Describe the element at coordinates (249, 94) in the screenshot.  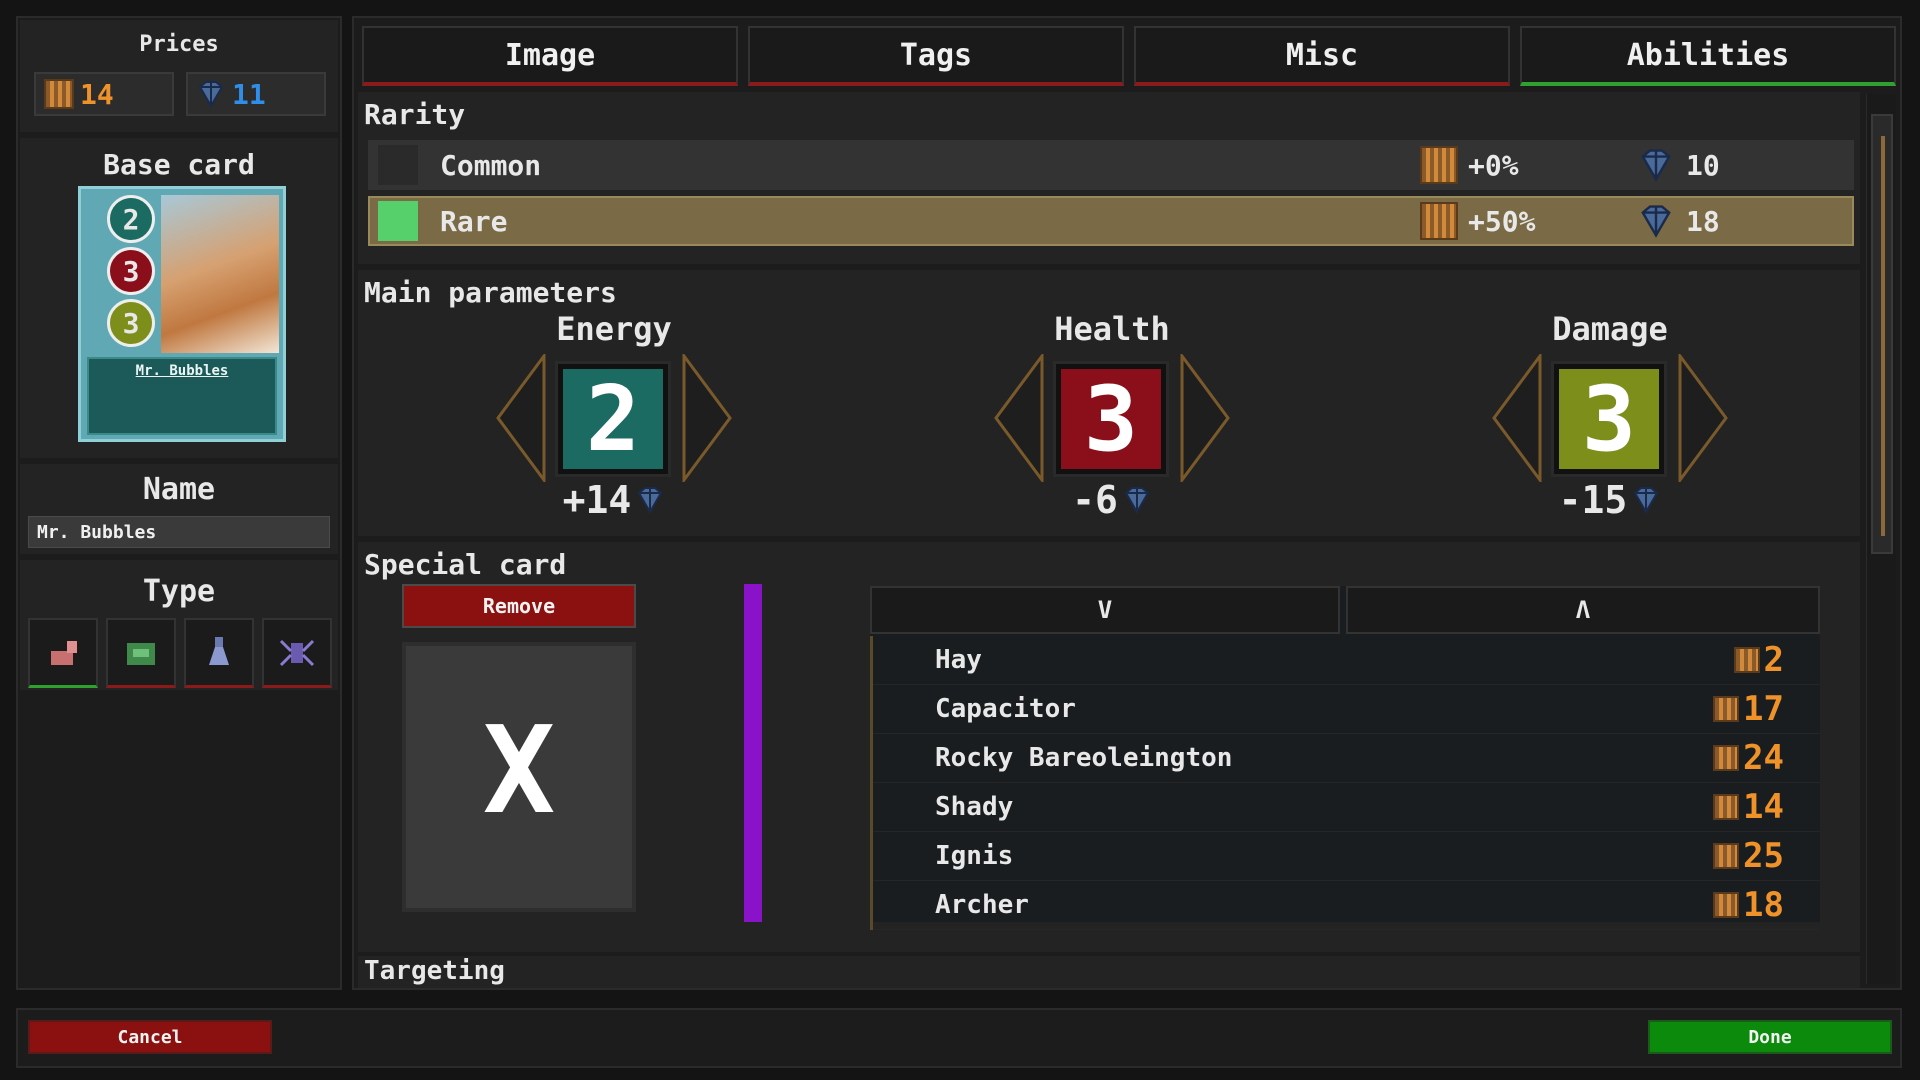
I see `gem-price-value: 11` at that location.